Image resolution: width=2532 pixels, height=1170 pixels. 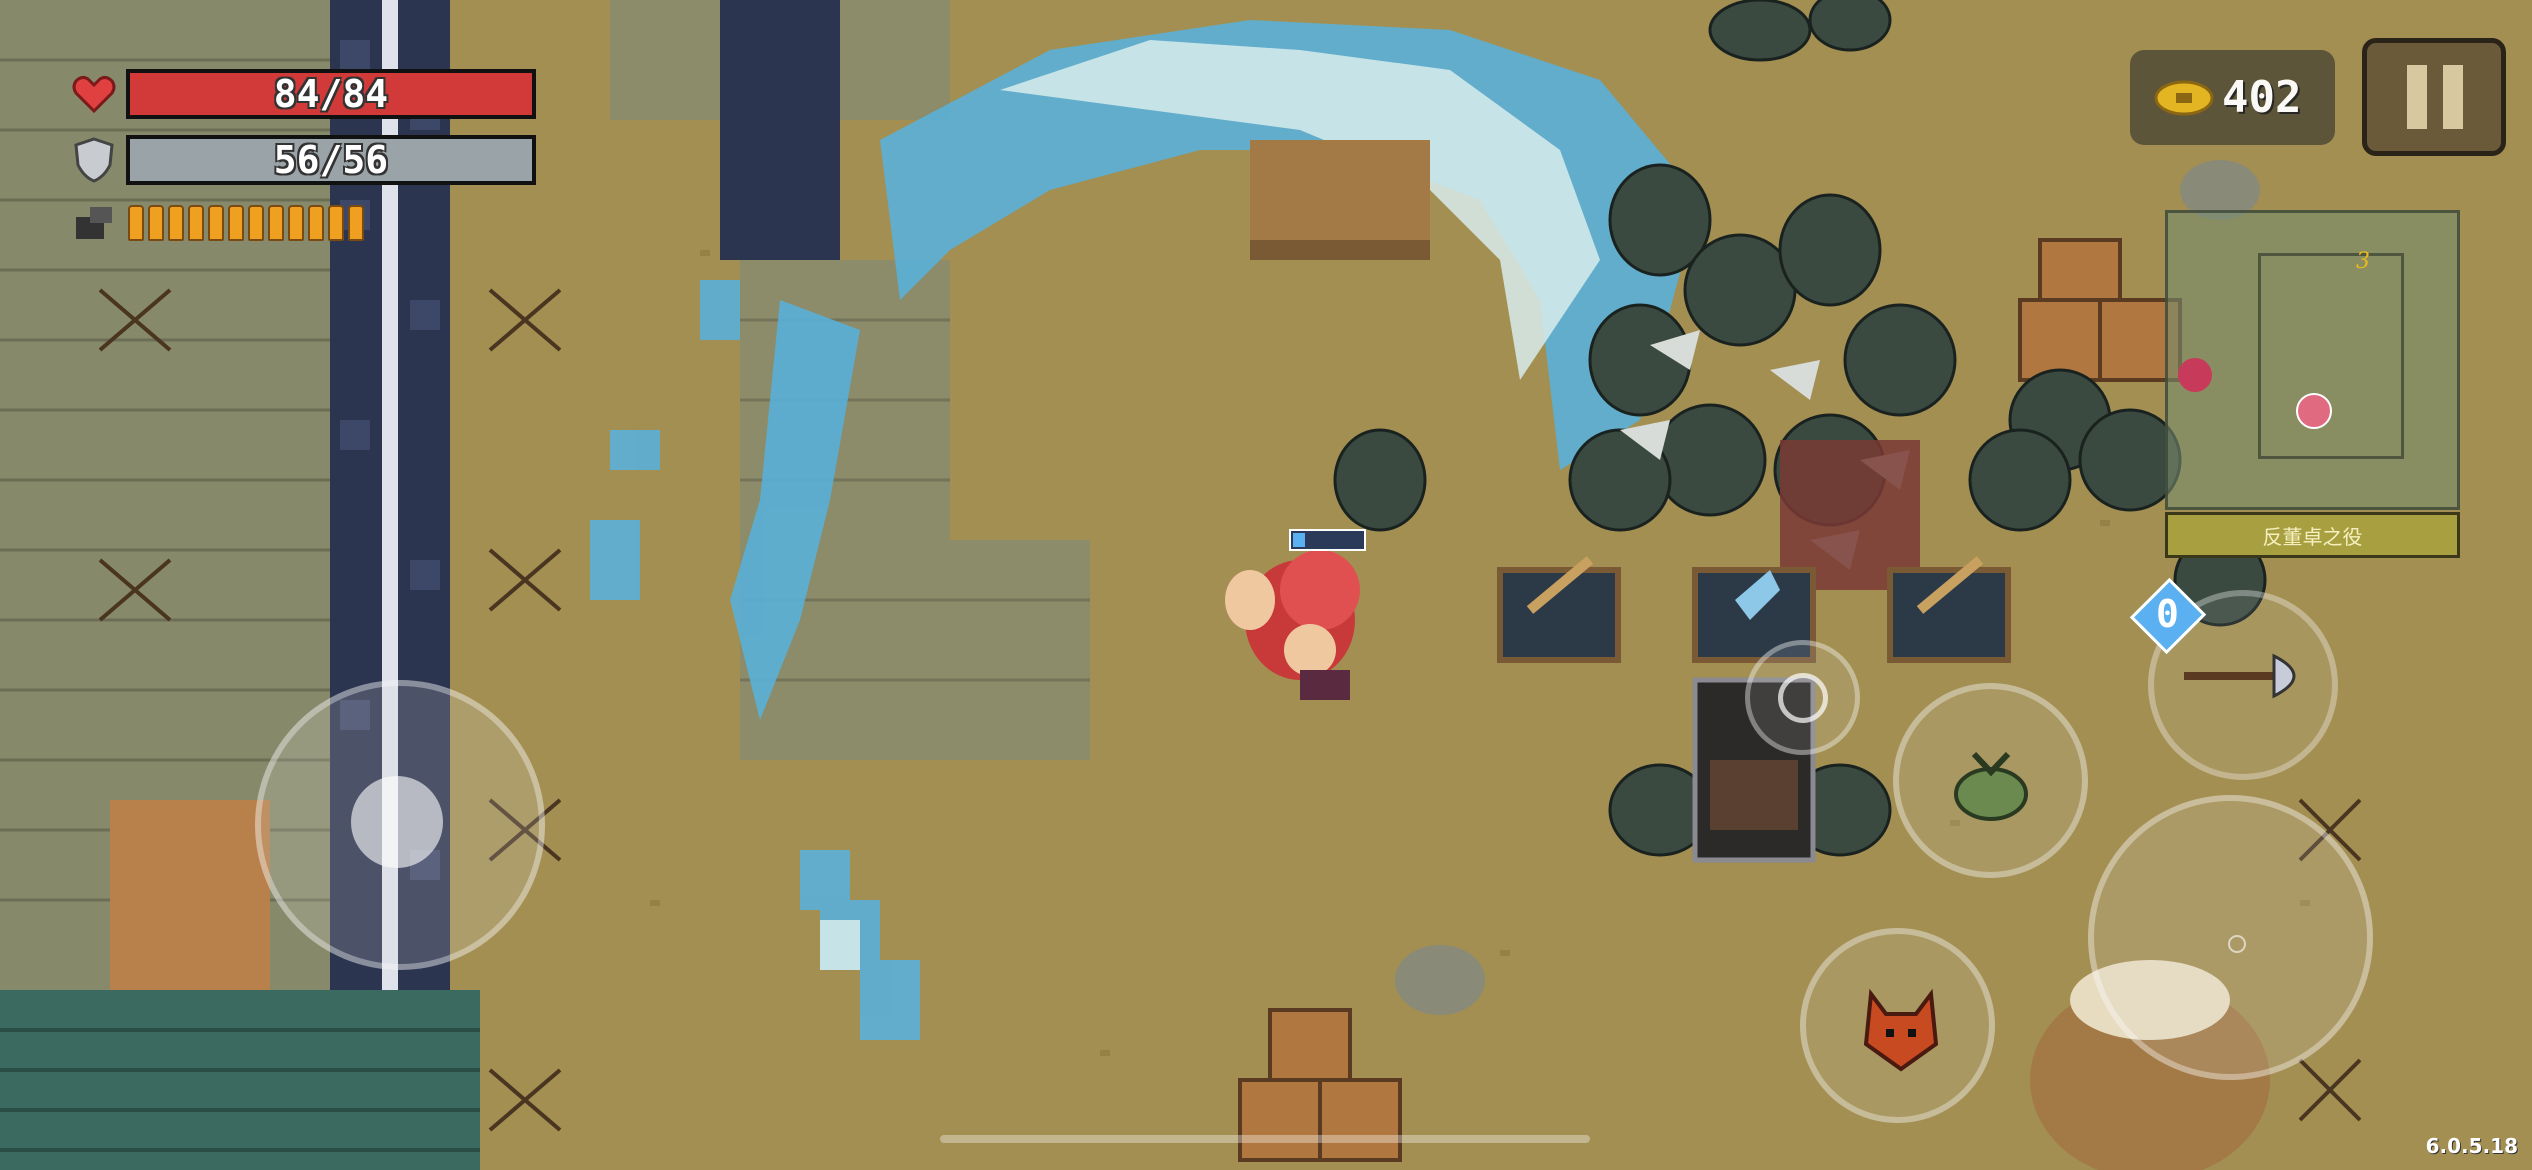 I want to click on red-fox-icon, so click(x=1901, y=1030).